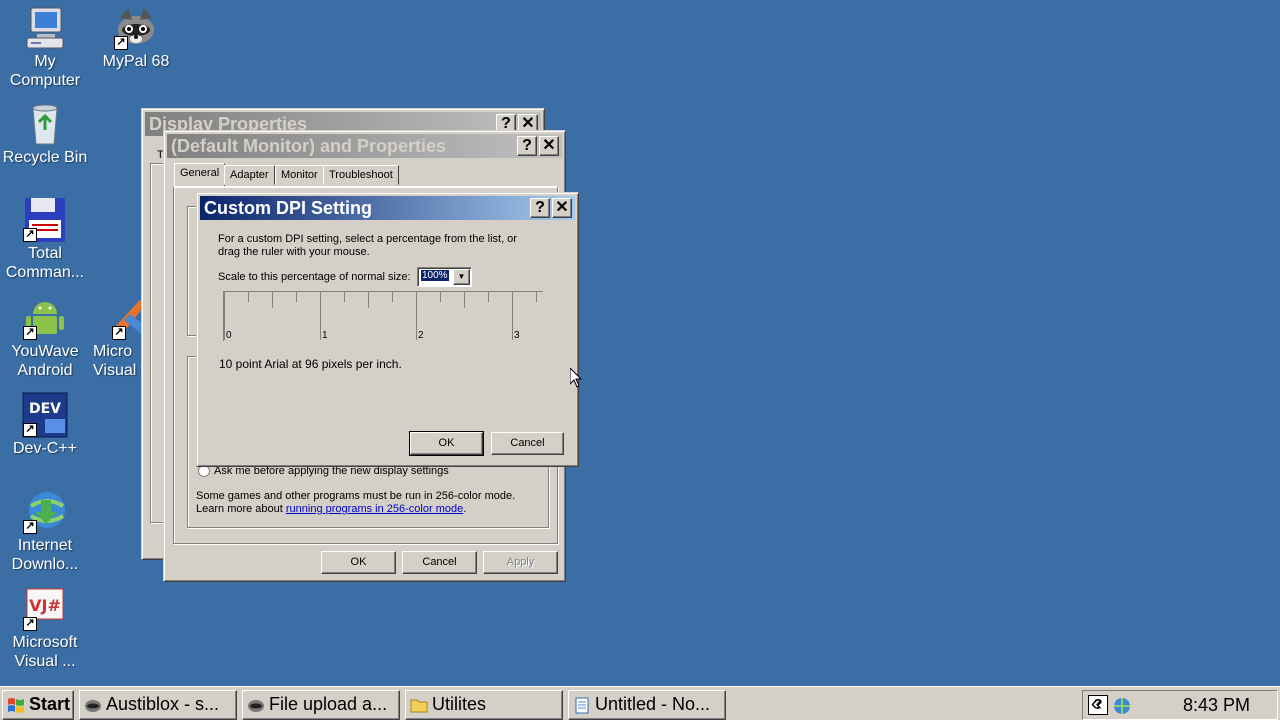 This screenshot has width=1280, height=720. What do you see at coordinates (459, 704) in the screenshot?
I see `taskbar-item-label: Utilites` at bounding box center [459, 704].